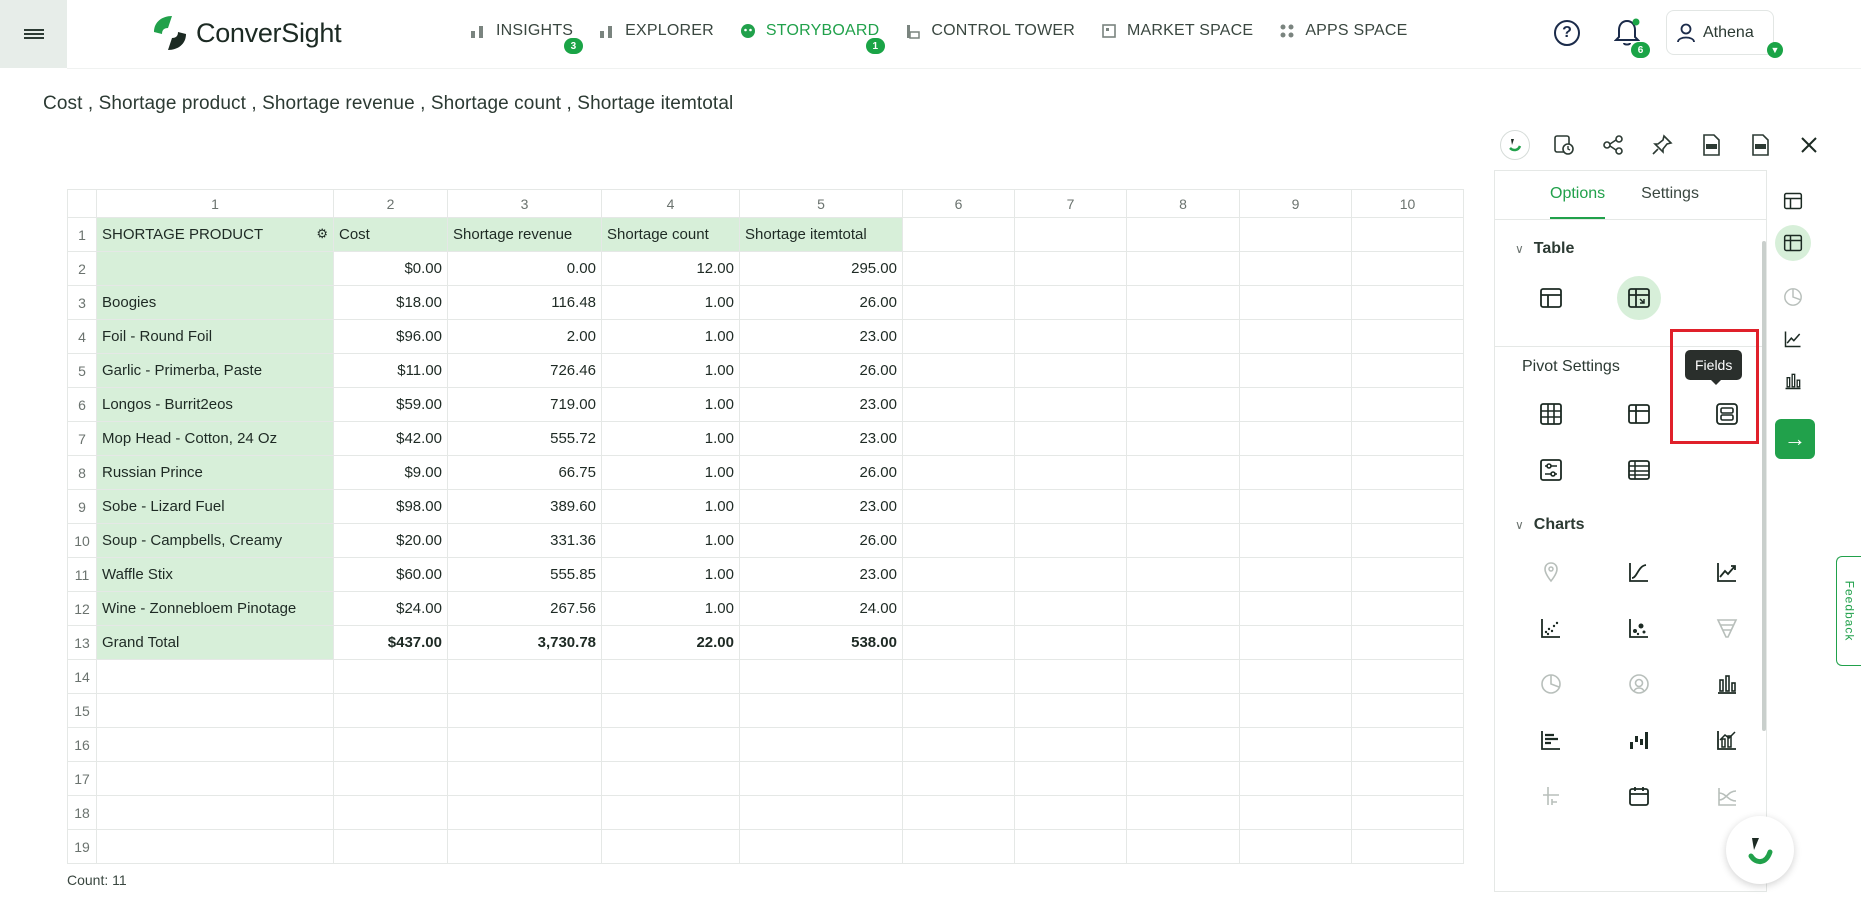  What do you see at coordinates (524, 302) in the screenshot?
I see `revenue-cell: 116.48` at bounding box center [524, 302].